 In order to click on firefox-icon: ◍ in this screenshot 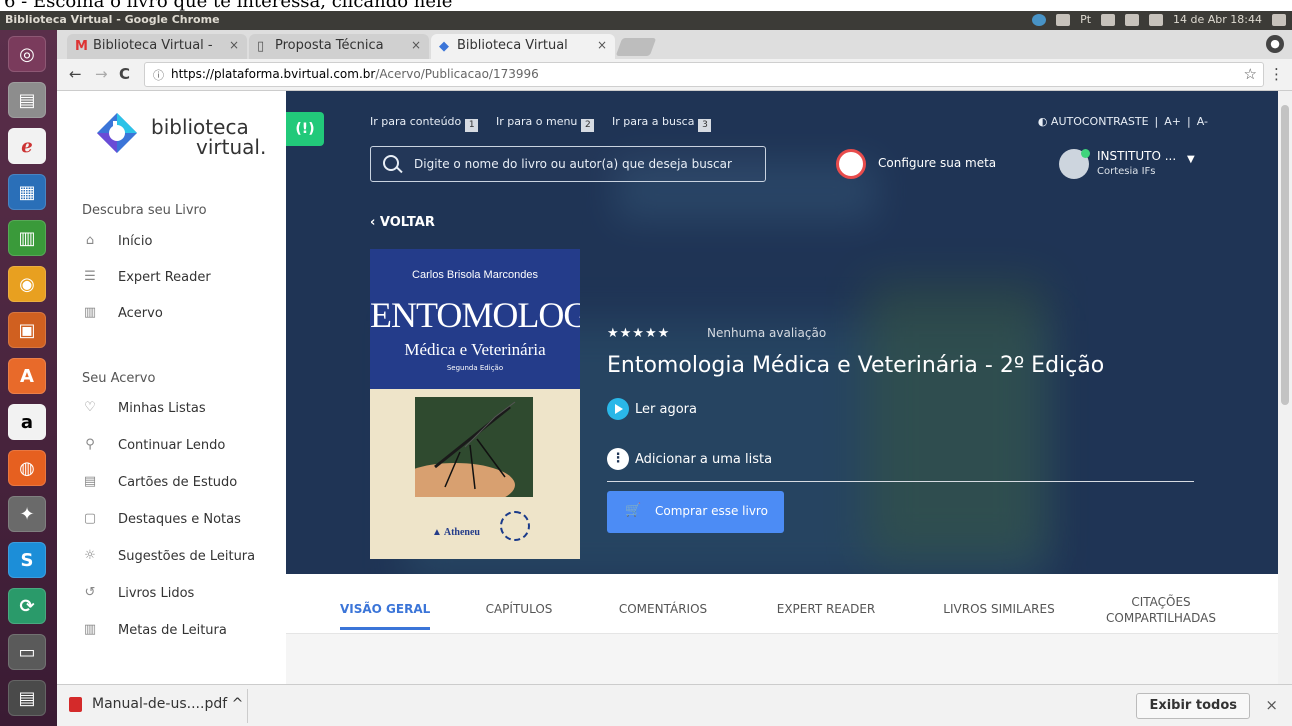, I will do `click(27, 468)`.